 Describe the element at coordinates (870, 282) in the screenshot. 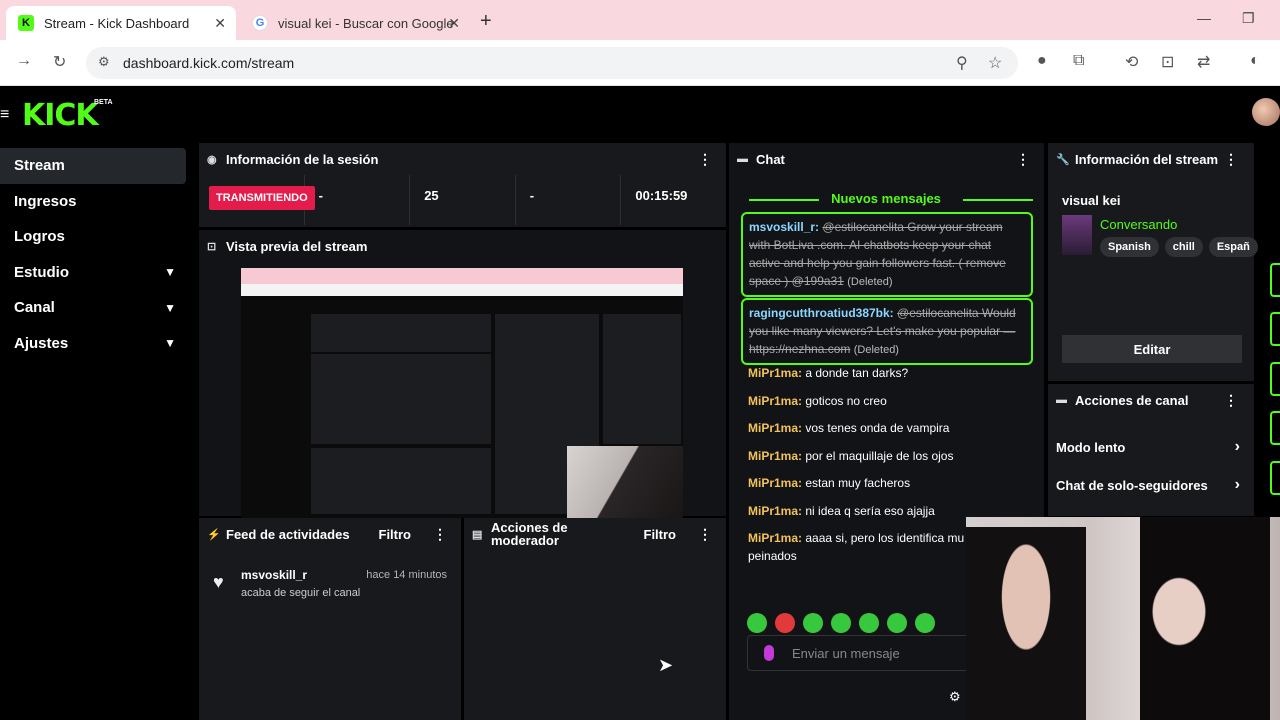

I see `deleted-tag: (Deleted)` at that location.